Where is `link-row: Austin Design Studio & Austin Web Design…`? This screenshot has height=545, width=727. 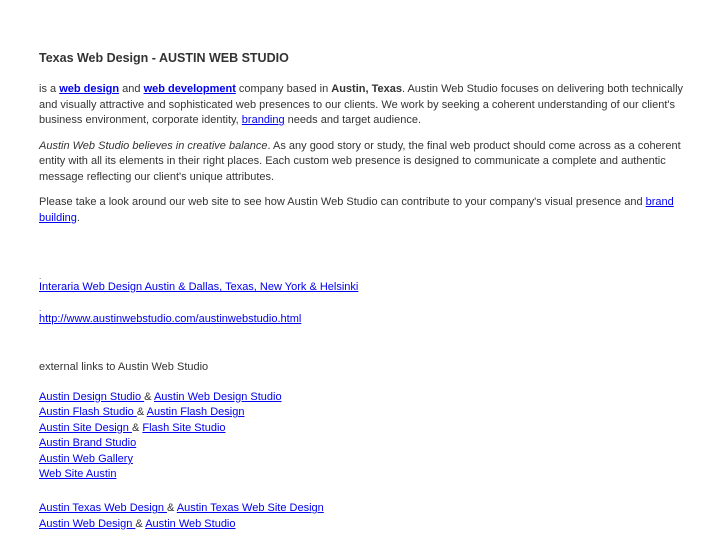 link-row: Austin Design Studio & Austin Web Design… is located at coordinates (364, 398).